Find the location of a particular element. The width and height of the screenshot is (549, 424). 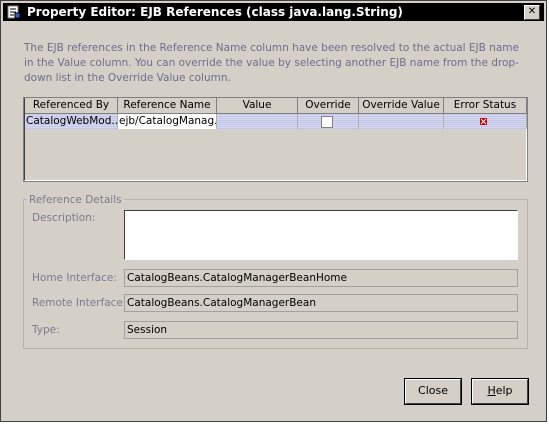

remote-interface-field: CatalogBeans.CatalogManagerBean is located at coordinates (321, 303).